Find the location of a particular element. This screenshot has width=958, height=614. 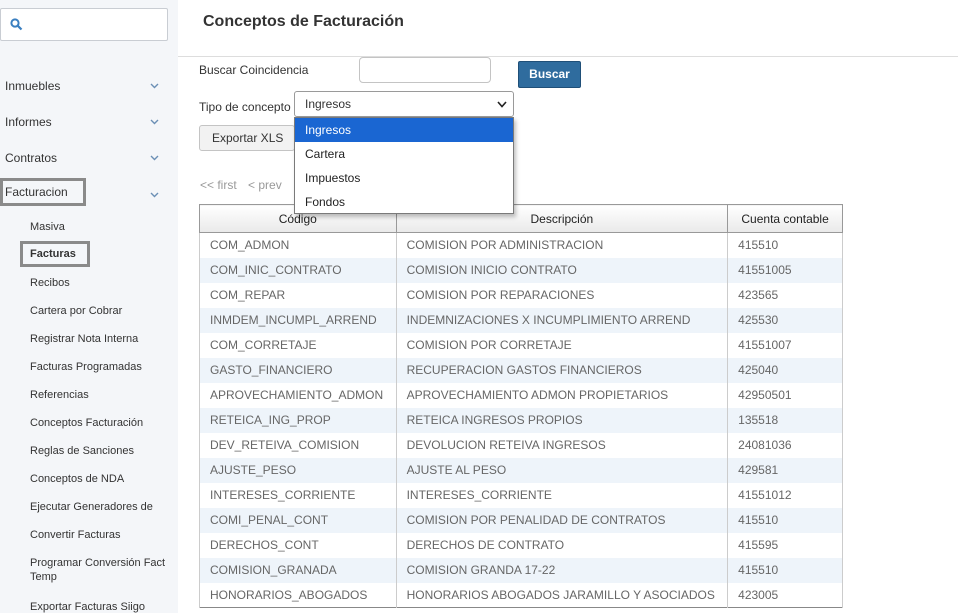

pager: << first < prev is located at coordinates (245, 185).